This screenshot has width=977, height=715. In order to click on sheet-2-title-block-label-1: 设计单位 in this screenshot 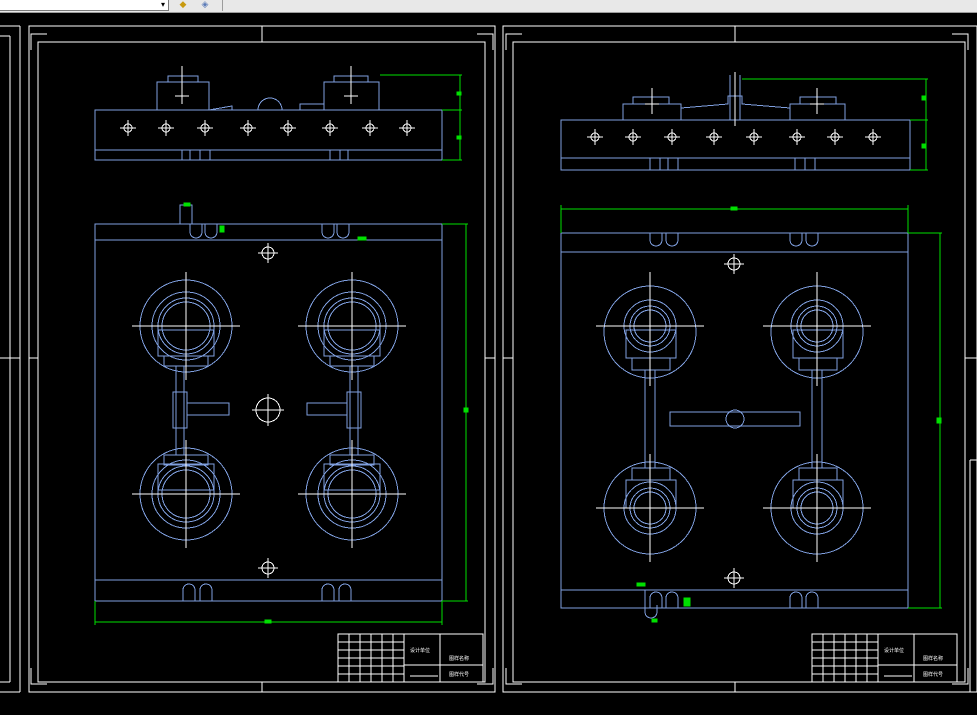, I will do `click(894, 650)`.